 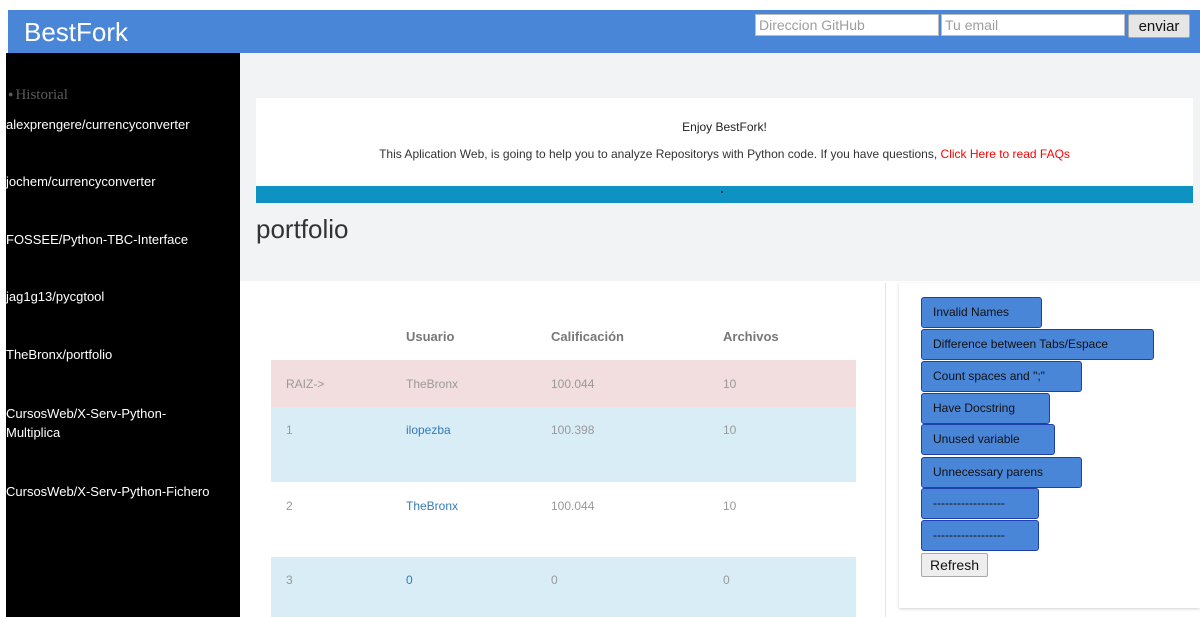 What do you see at coordinates (751, 336) in the screenshot?
I see `column-header-files: Archivos` at bounding box center [751, 336].